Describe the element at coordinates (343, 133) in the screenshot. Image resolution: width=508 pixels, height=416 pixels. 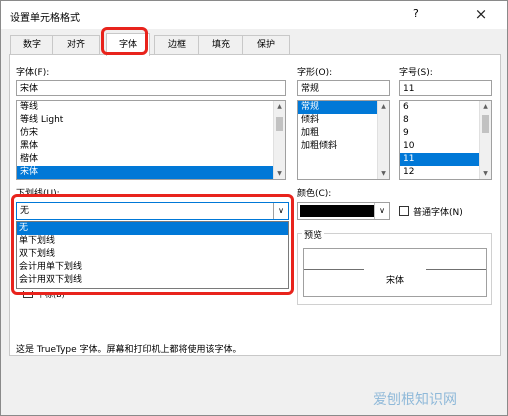
I see `list-item: 加粗` at that location.